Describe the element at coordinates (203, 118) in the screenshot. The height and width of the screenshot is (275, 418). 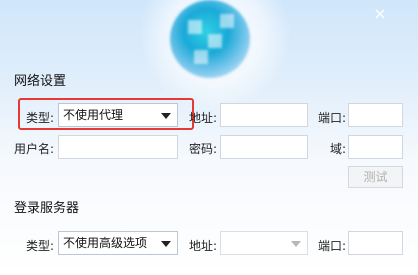
I see `address-label: 地址:` at that location.